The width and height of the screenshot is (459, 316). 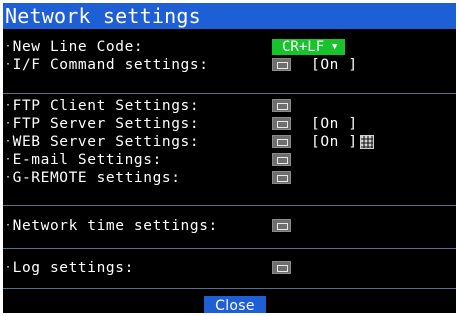 I want to click on page-title: Network settings, so click(x=103, y=16).